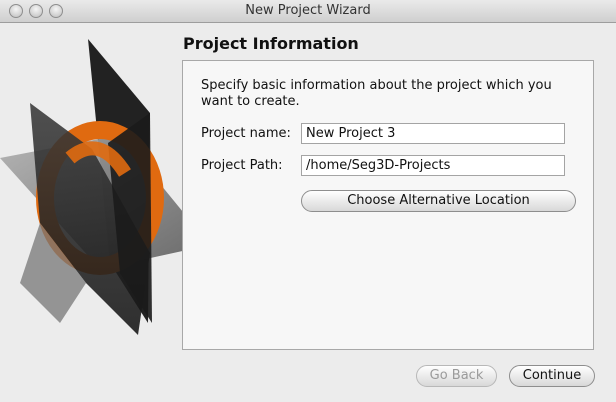 This screenshot has height=402, width=616. Describe the element at coordinates (433, 165) in the screenshot. I see `project-path-input` at that location.